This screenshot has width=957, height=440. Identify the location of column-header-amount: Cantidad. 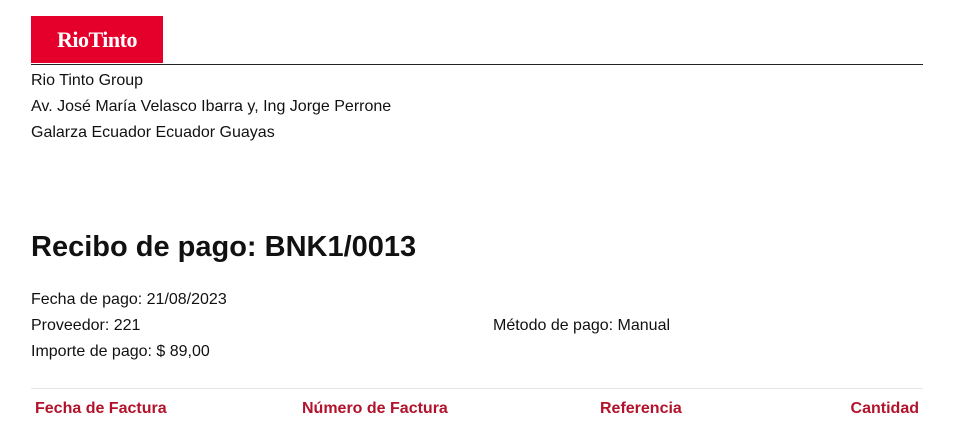
(884, 408).